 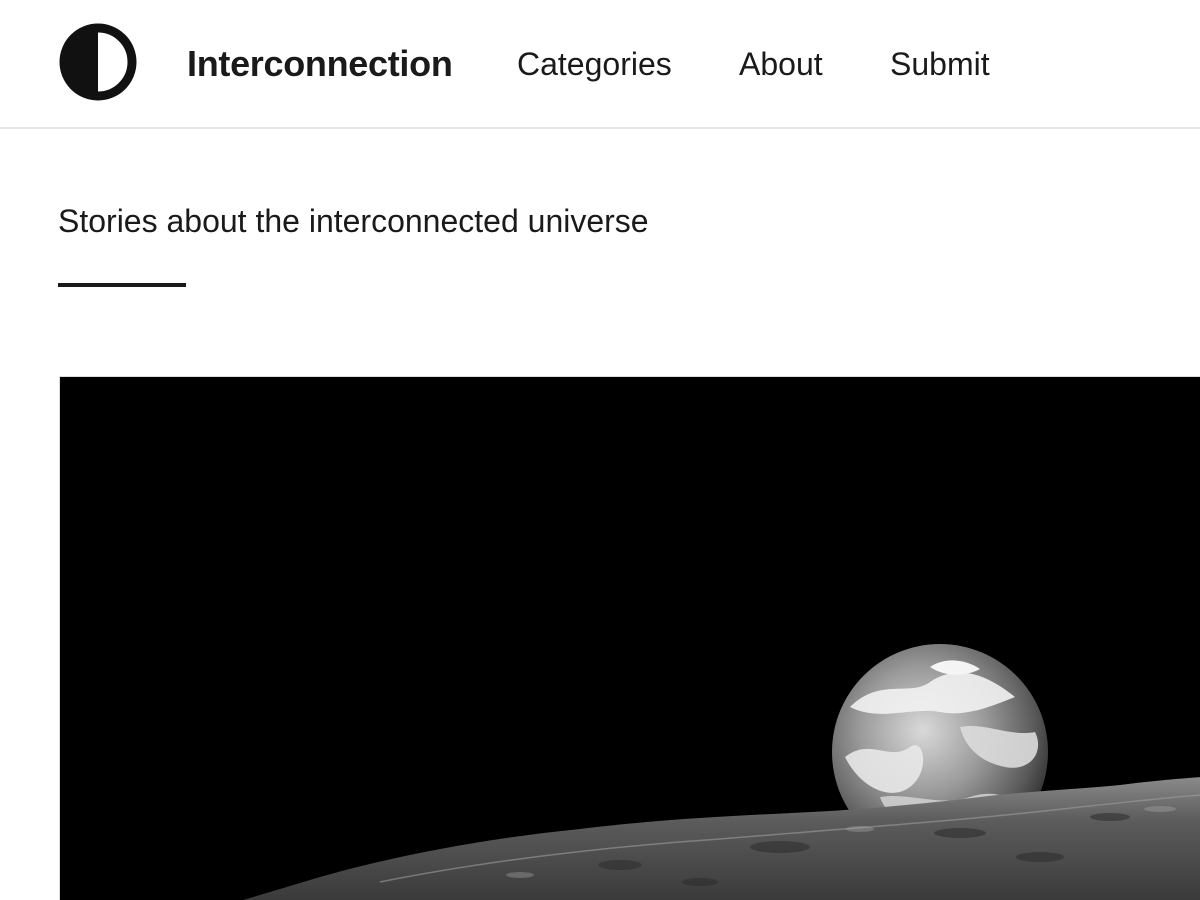 What do you see at coordinates (781, 64) in the screenshot?
I see `nav-link-about: About` at bounding box center [781, 64].